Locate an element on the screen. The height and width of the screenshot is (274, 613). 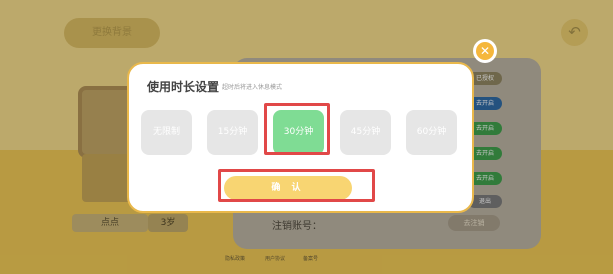
option-15-min: 15分钟 is located at coordinates (232, 132).